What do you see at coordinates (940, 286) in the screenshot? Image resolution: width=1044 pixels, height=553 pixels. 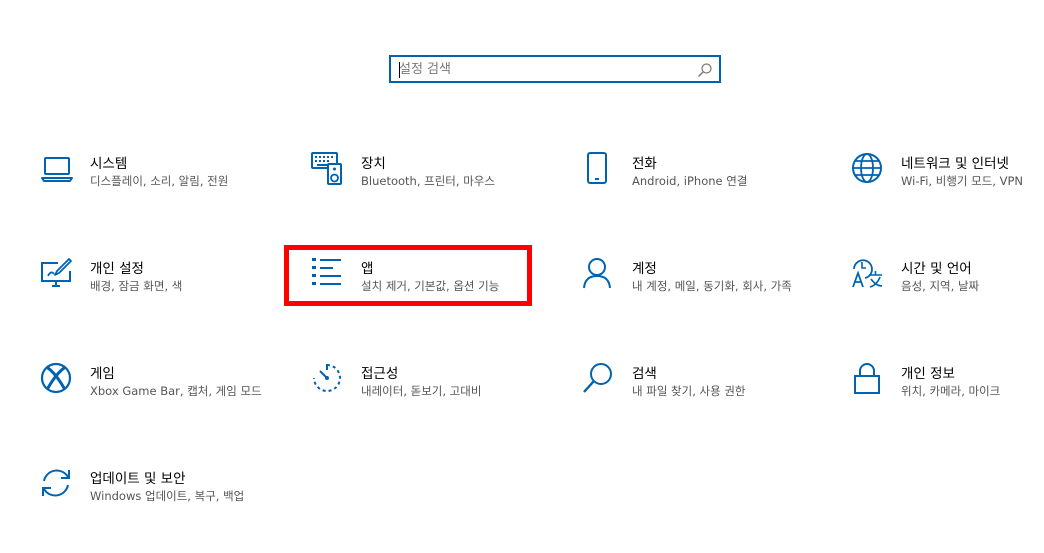 I see `tile-description: 음성, 지역, 날짜` at bounding box center [940, 286].